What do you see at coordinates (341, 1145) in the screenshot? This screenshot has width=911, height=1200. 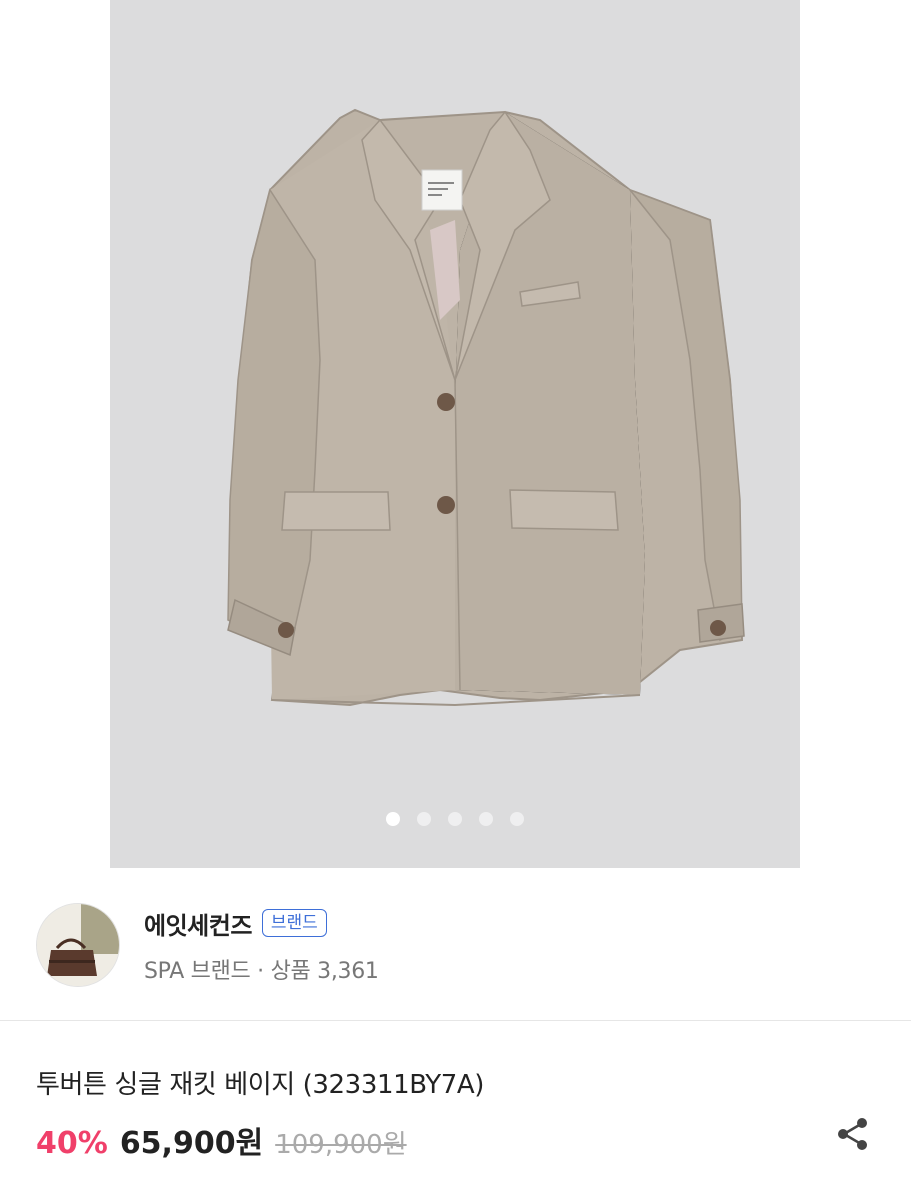 I see `original-price: 109,900원` at bounding box center [341, 1145].